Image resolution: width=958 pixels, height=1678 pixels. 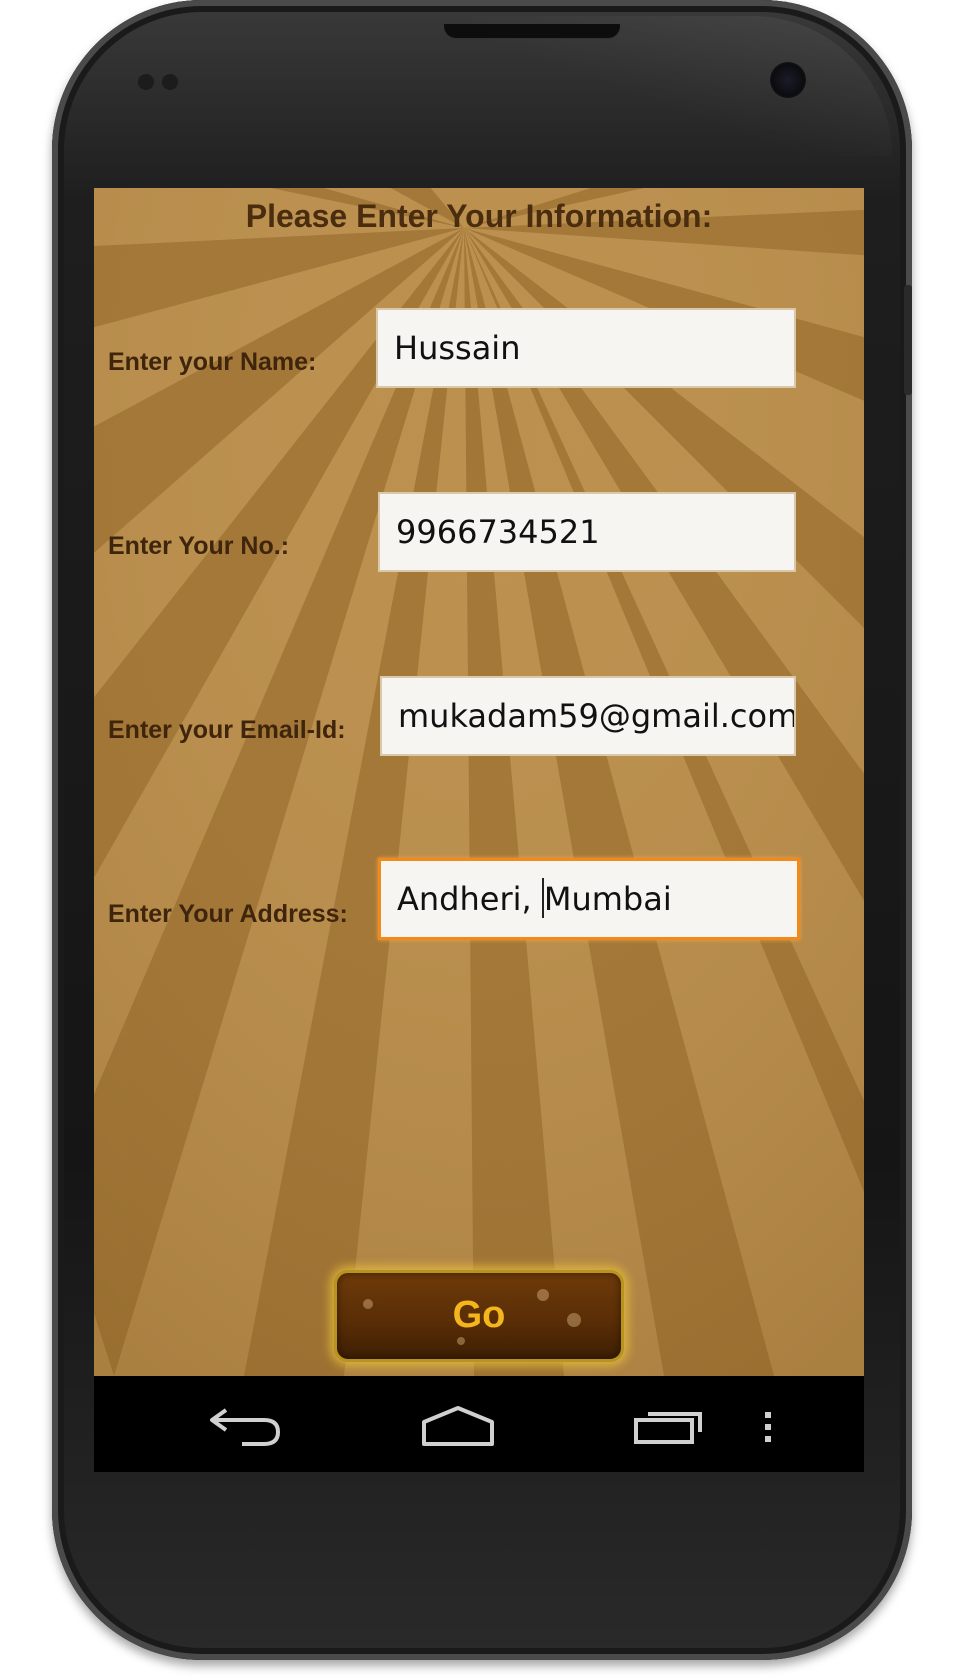 I want to click on address-field-value-end: Mumbai, so click(x=607, y=899).